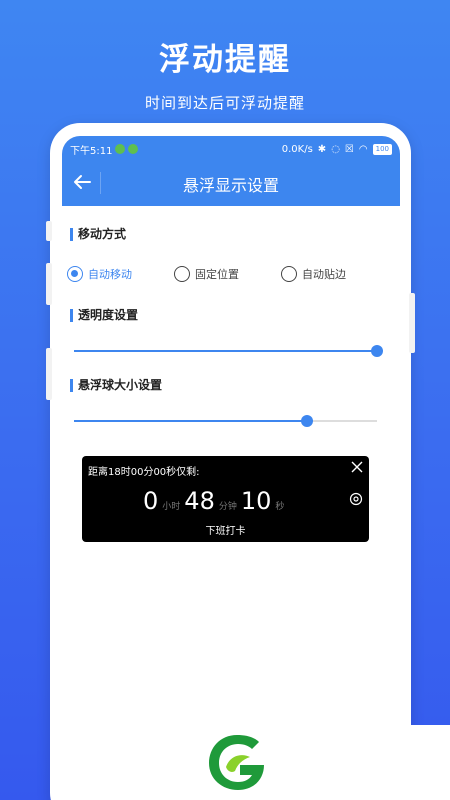 This screenshot has width=450, height=800. What do you see at coordinates (171, 507) in the screenshot?
I see `hours-unit: 小时` at bounding box center [171, 507].